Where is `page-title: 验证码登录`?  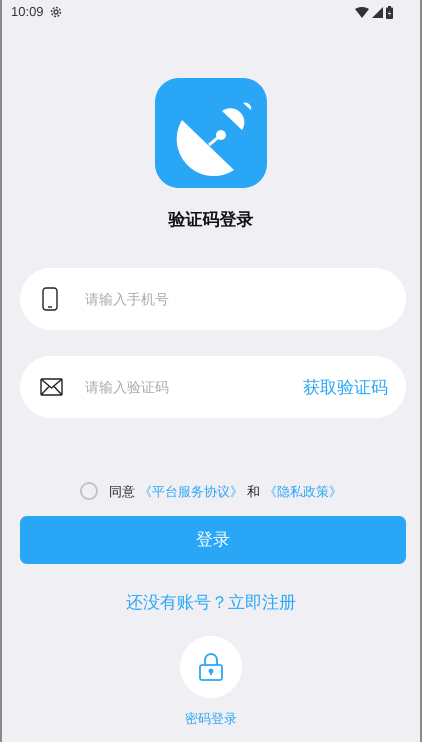 page-title: 验证码登录 is located at coordinates (211, 220).